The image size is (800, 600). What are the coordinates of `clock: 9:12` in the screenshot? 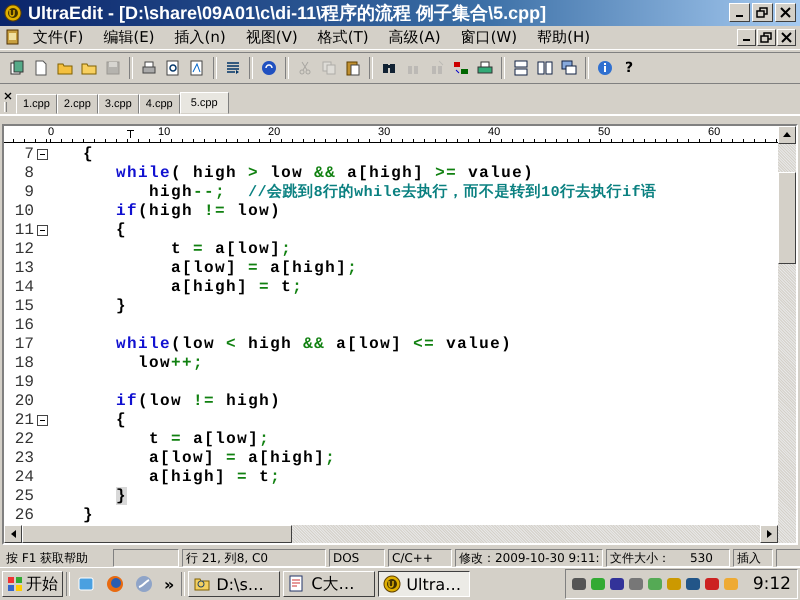 It's located at (771, 584).